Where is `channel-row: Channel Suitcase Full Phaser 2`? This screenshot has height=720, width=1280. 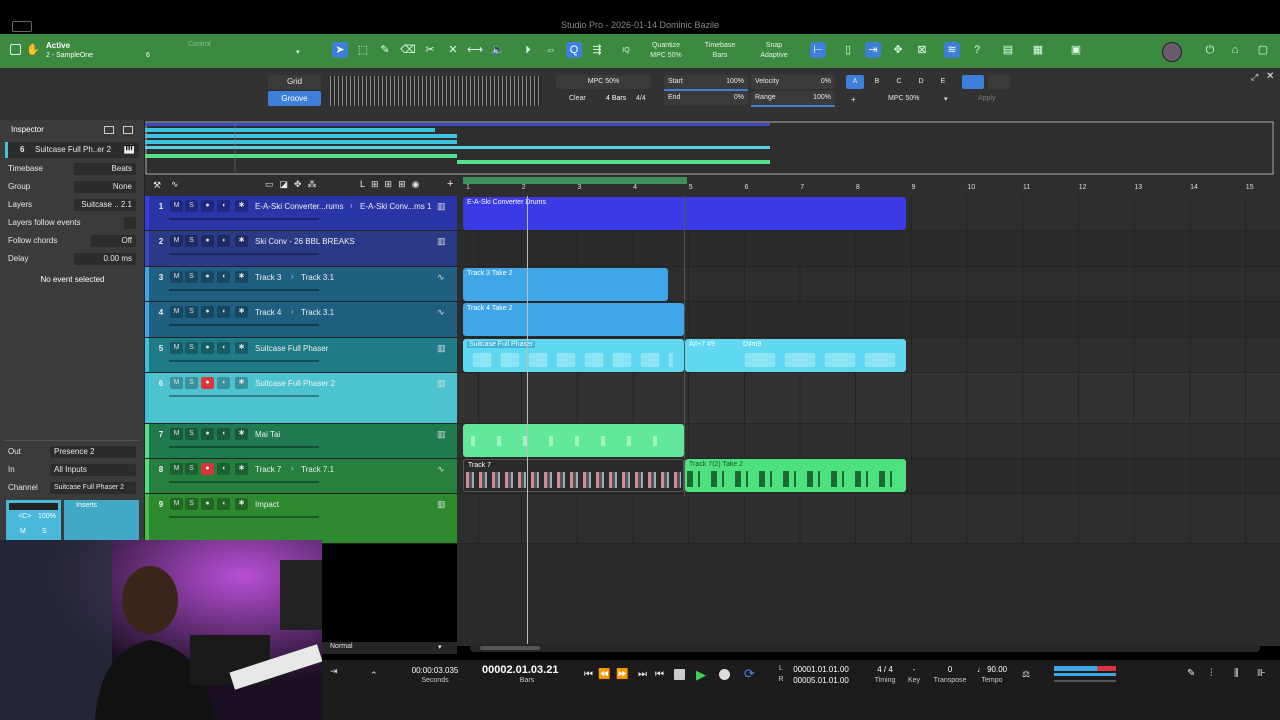 channel-row: Channel Suitcase Full Phaser 2 is located at coordinates (72, 488).